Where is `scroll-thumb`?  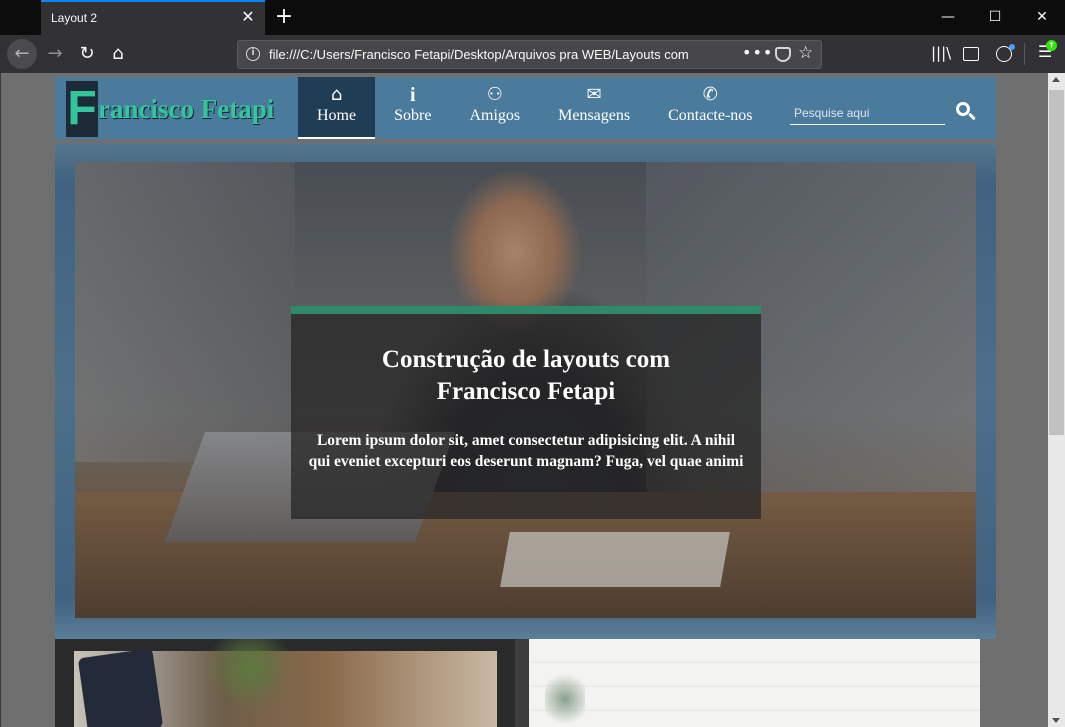
scroll-thumb is located at coordinates (1056, 262).